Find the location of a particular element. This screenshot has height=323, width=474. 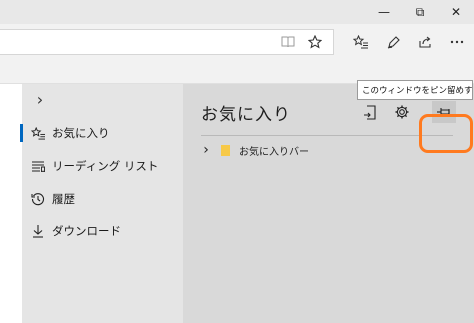

panel-title: お気に入り is located at coordinates (246, 115).